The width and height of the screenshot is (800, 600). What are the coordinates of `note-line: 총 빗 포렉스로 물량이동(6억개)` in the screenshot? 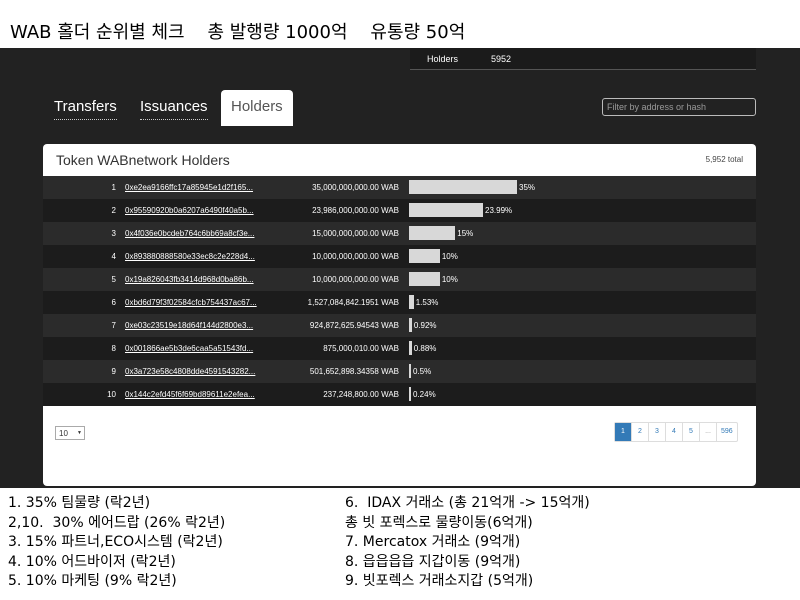 It's located at (439, 522).